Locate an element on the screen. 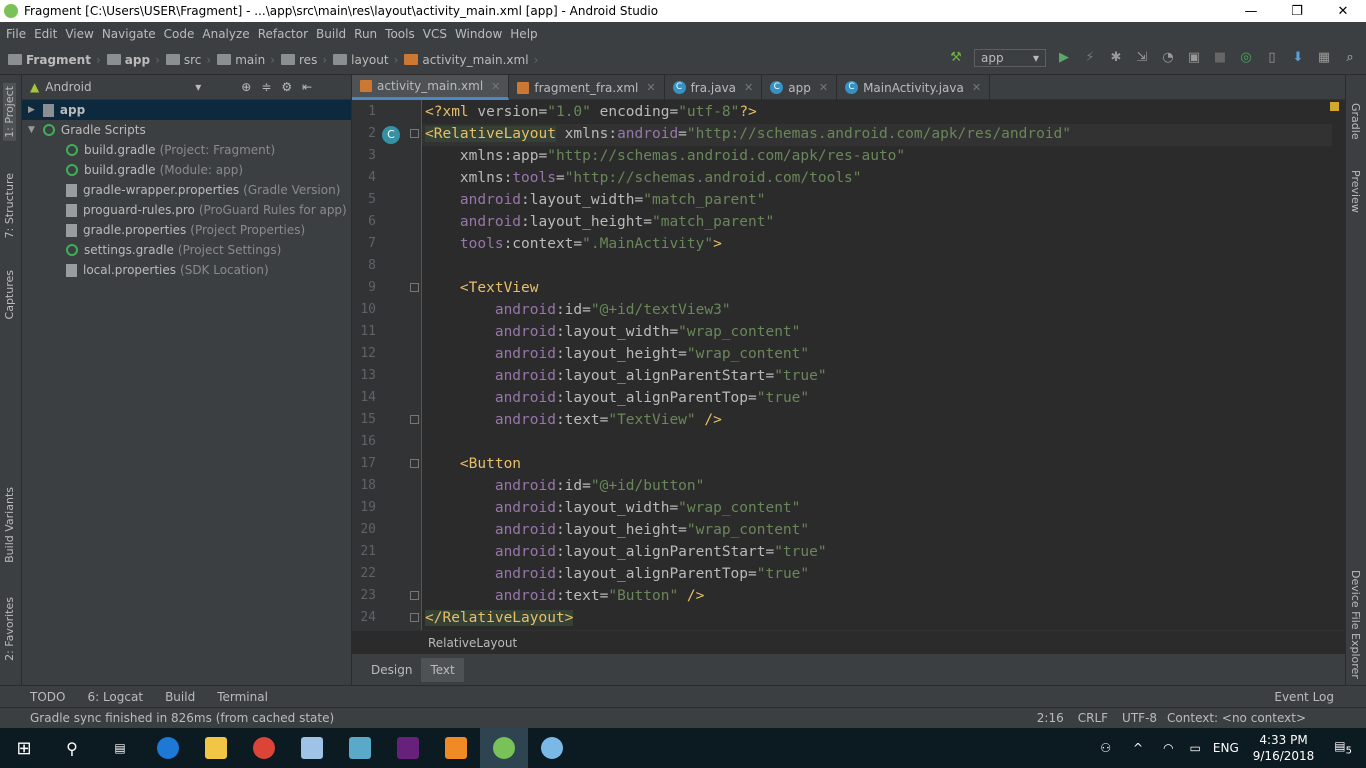 Image resolution: width=1366 pixels, height=768 pixels. avd-manager-icon: ▯ is located at coordinates (1272, 58).